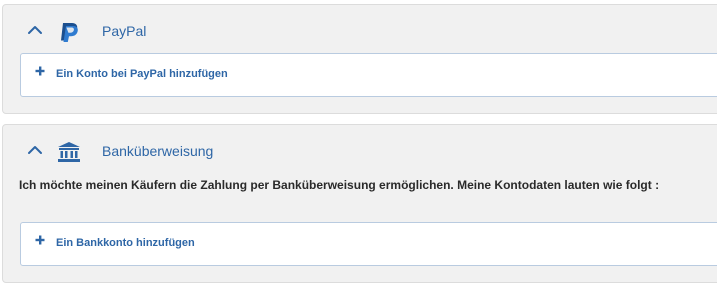  Describe the element at coordinates (124, 31) in the screenshot. I see `paypal-title: PayPal` at that location.